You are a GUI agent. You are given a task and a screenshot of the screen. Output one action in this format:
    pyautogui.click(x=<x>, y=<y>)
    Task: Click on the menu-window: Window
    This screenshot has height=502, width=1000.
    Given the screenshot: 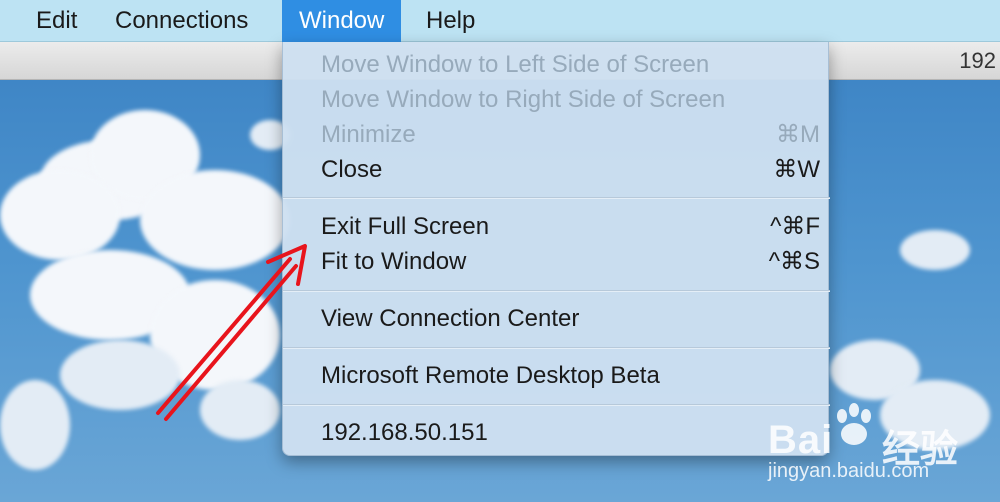 What is the action you would take?
    pyautogui.click(x=342, y=21)
    